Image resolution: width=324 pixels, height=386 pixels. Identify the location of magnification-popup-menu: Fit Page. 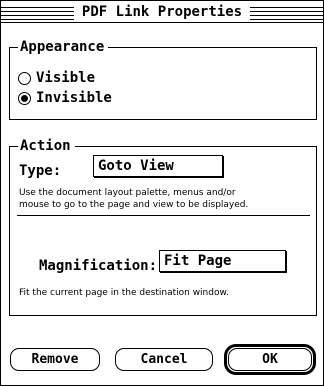
(222, 261).